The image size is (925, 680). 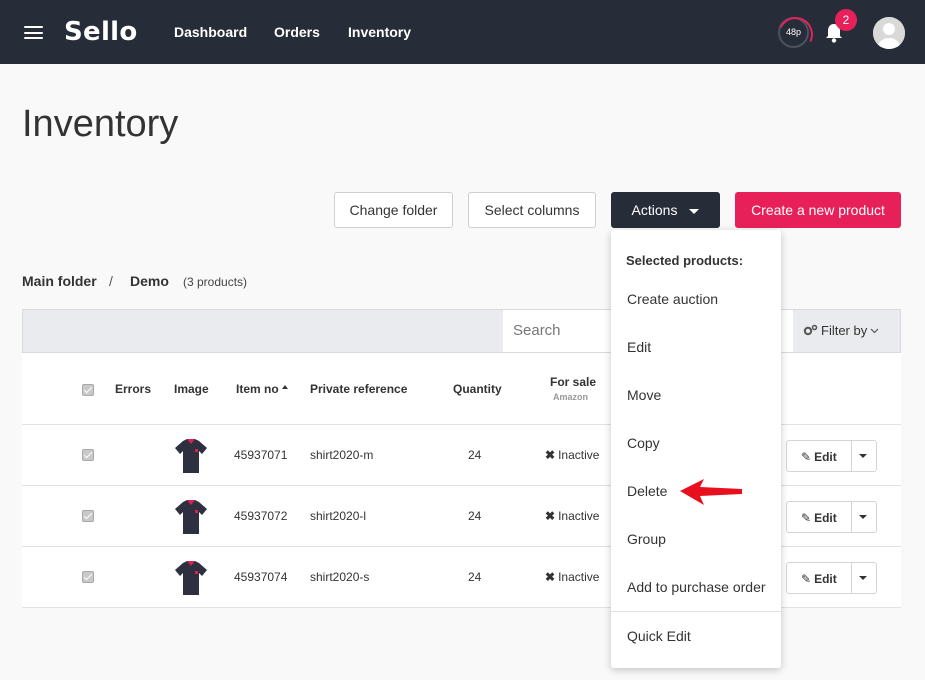 What do you see at coordinates (532, 210) in the screenshot?
I see `select-columns-button: Select columns` at bounding box center [532, 210].